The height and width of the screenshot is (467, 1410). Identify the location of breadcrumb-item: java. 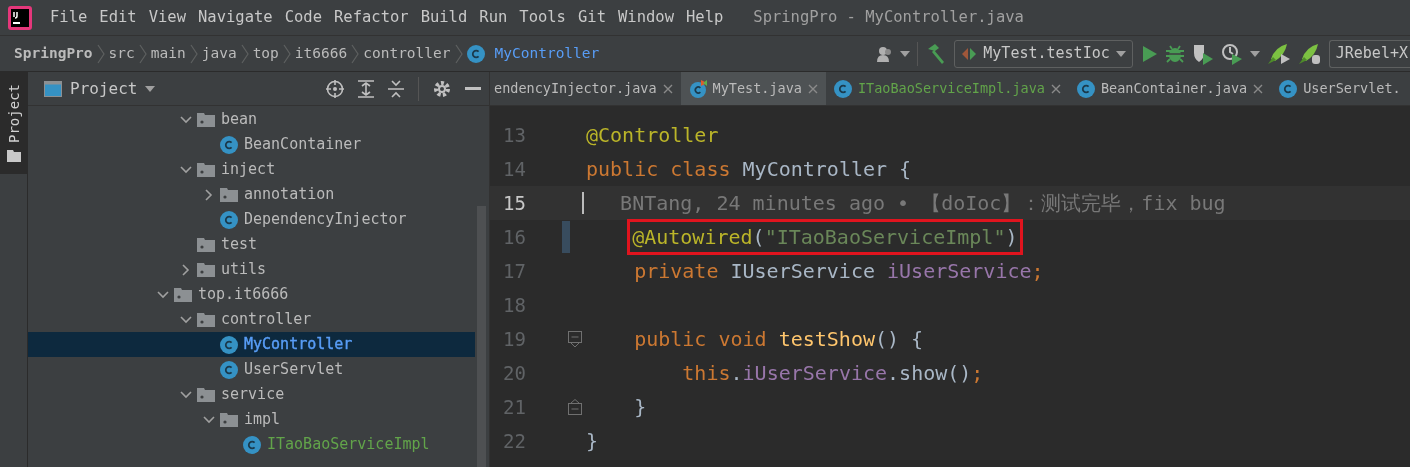
(219, 53).